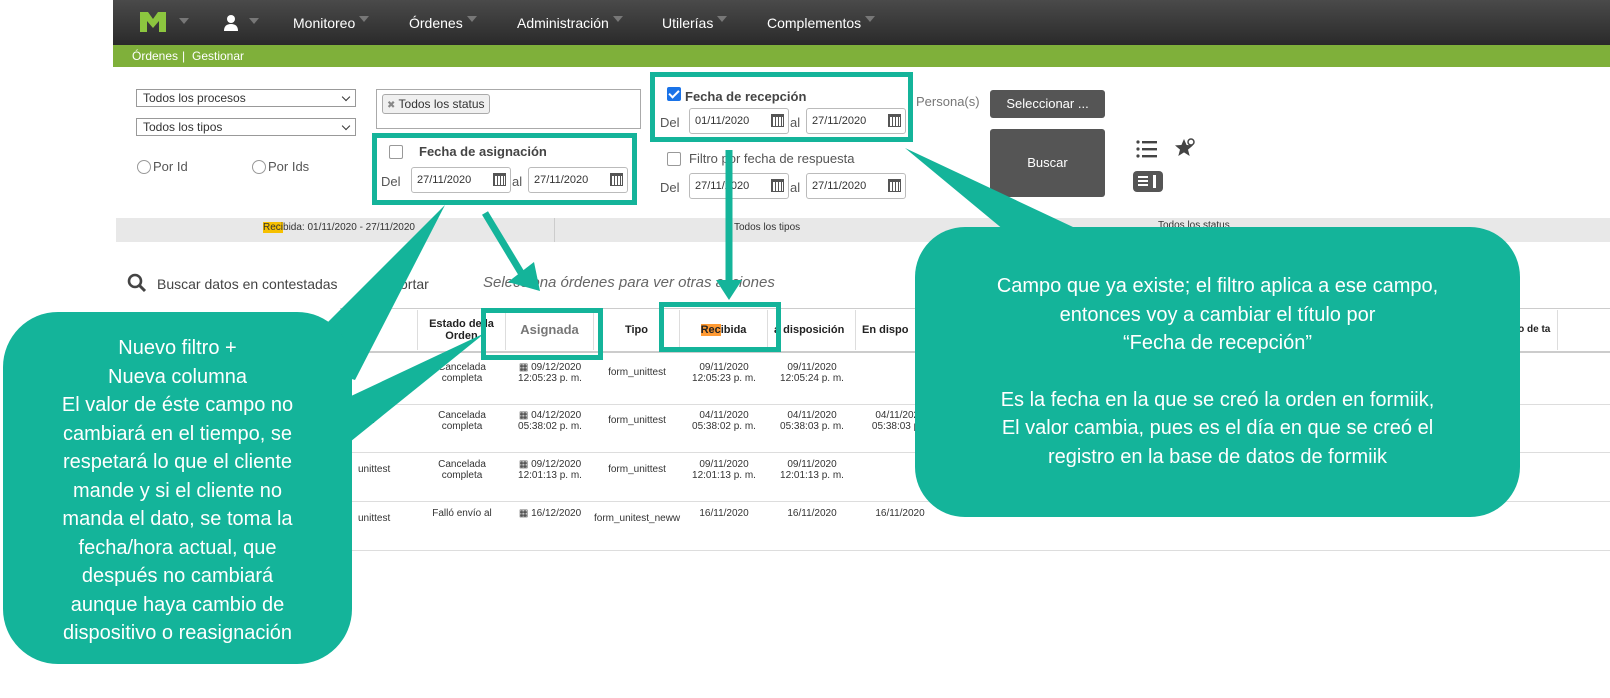 The height and width of the screenshot is (698, 1610). I want to click on callout-line: cambiará en el tiempo, se, so click(177, 433).